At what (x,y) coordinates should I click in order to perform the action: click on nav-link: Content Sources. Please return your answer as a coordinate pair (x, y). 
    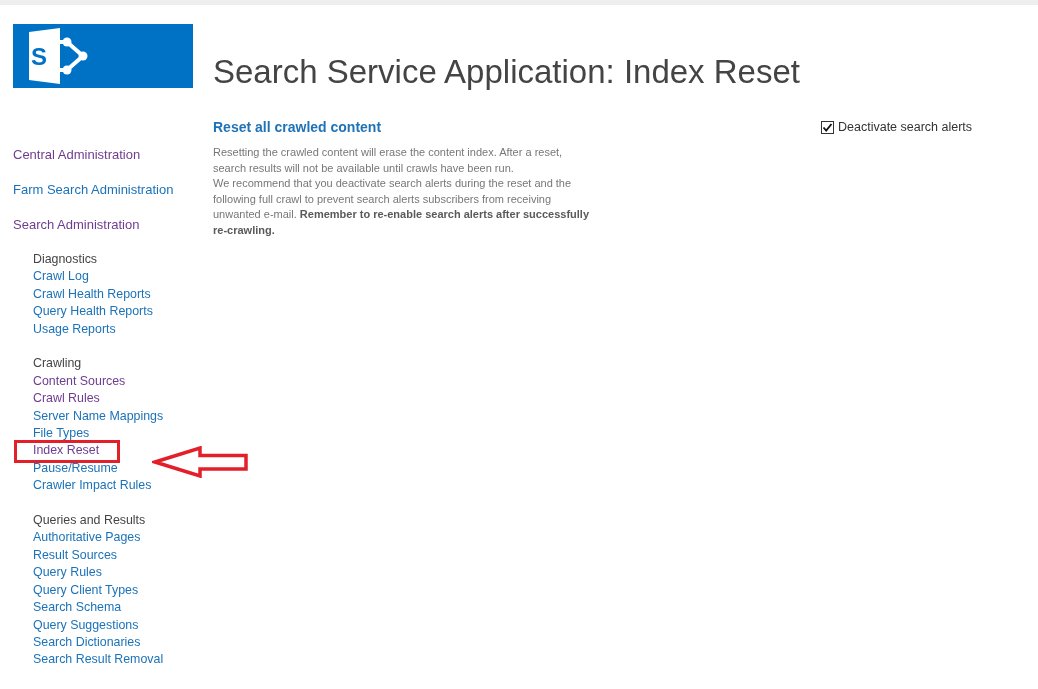
    Looking at the image, I should click on (79, 380).